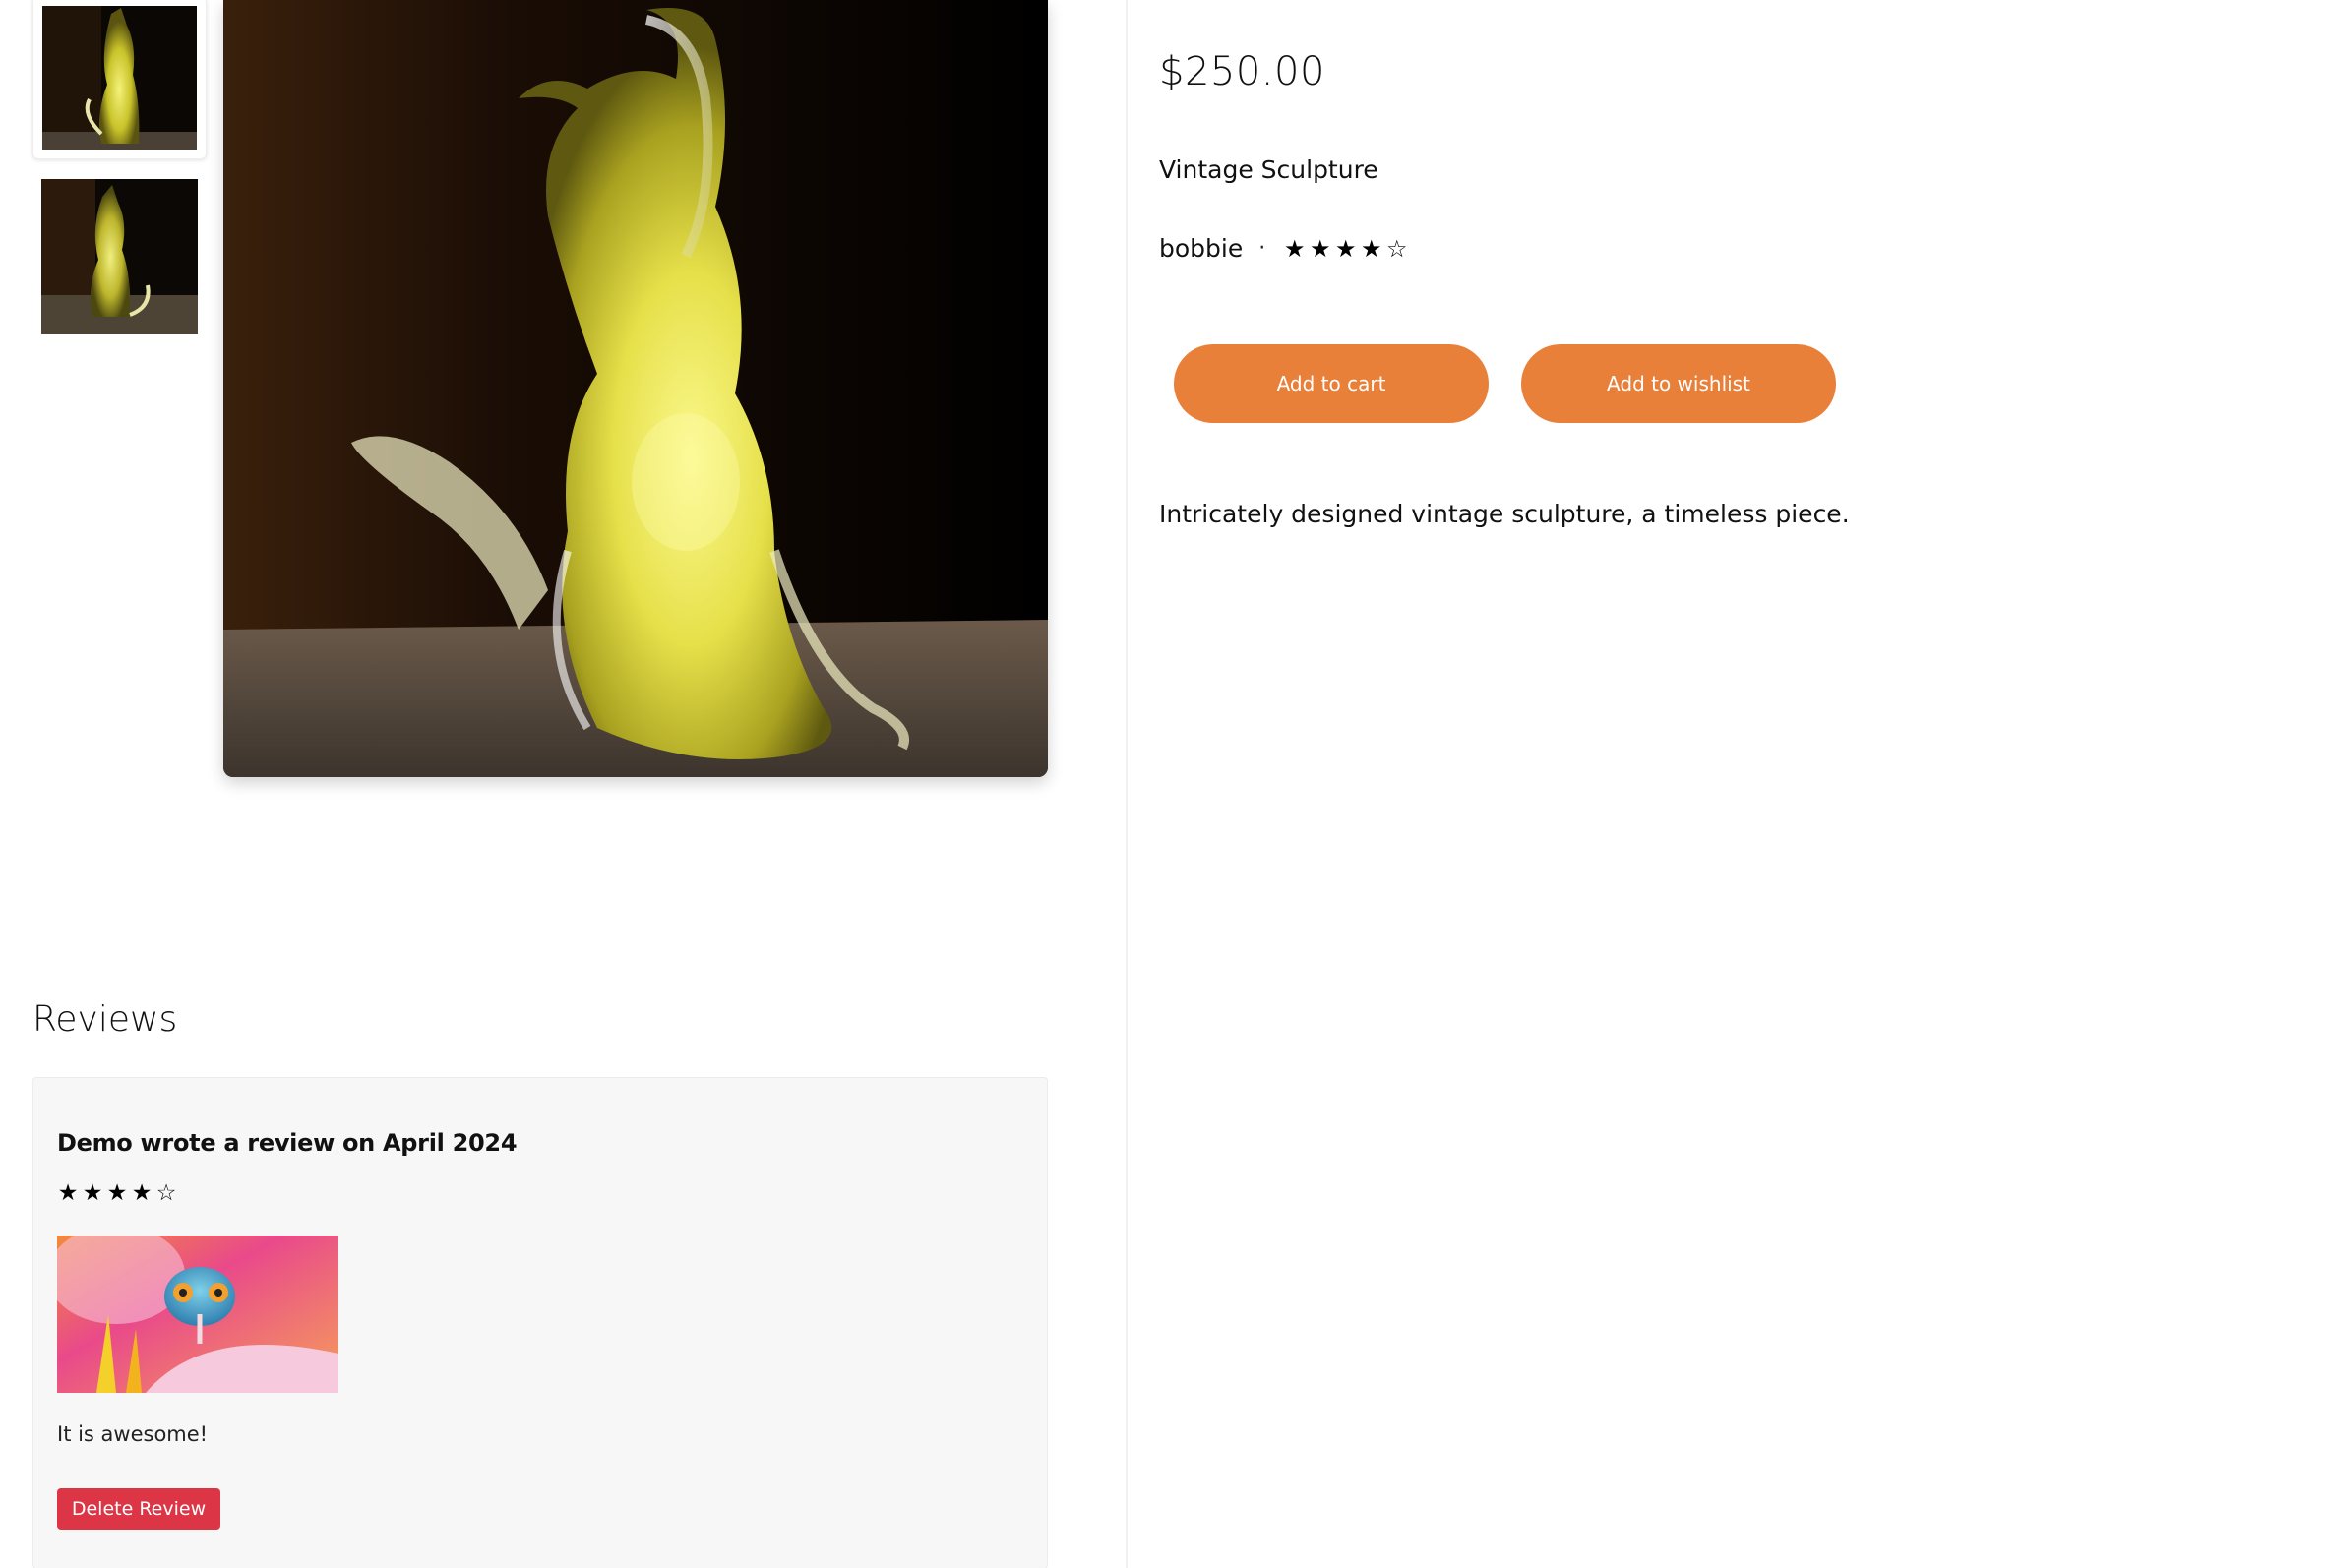 This screenshot has height=1568, width=2326. I want to click on add-to-cart-button: Add to cart, so click(1331, 383).